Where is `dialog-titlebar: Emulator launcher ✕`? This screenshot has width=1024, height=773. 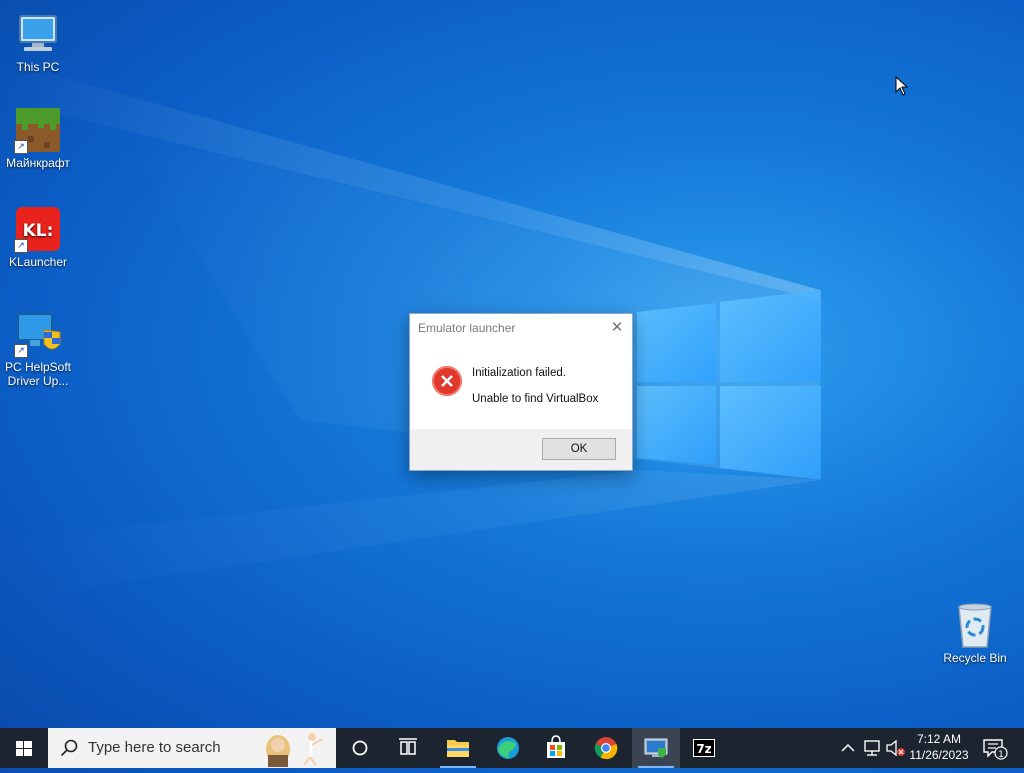
dialog-titlebar: Emulator launcher ✕ is located at coordinates (521, 328).